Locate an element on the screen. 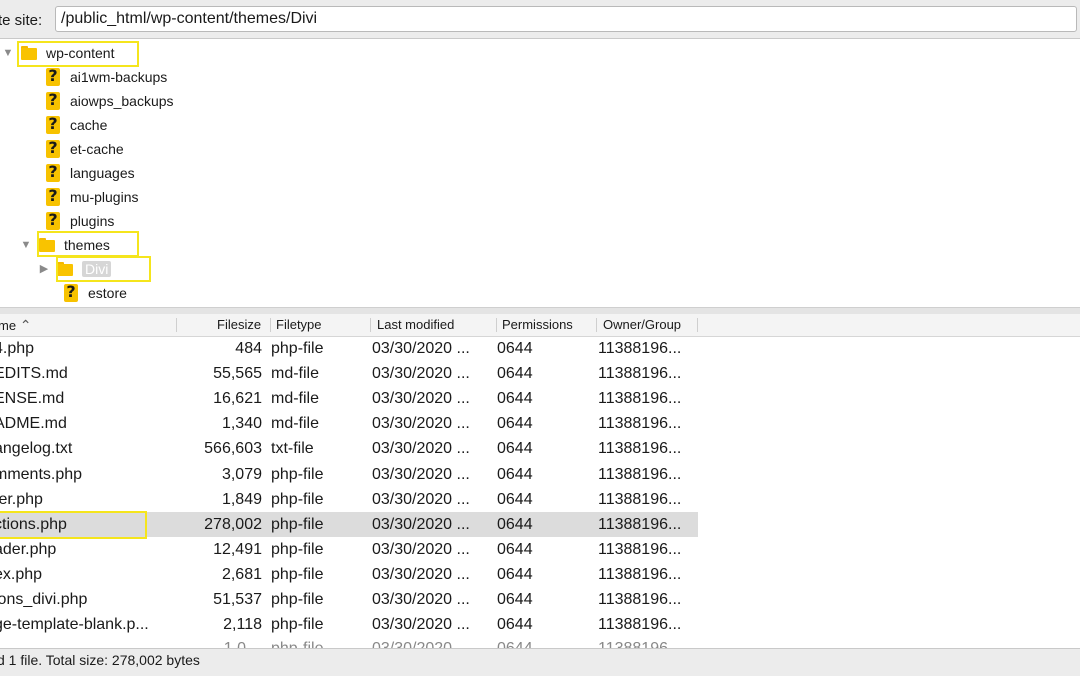 The image size is (1080, 676). file-name-cell: 4.php is located at coordinates (17, 348).